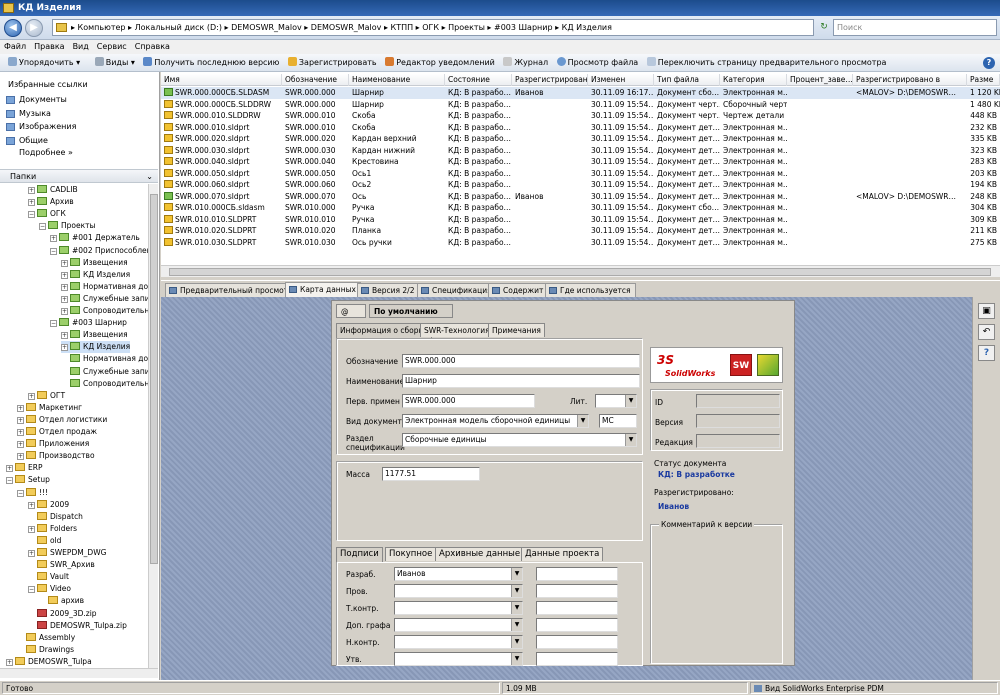 Image resolution: width=1000 pixels, height=695 pixels. Describe the element at coordinates (550, 80) in the screenshot. I see `column-header: Разрегистрировано` at that location.